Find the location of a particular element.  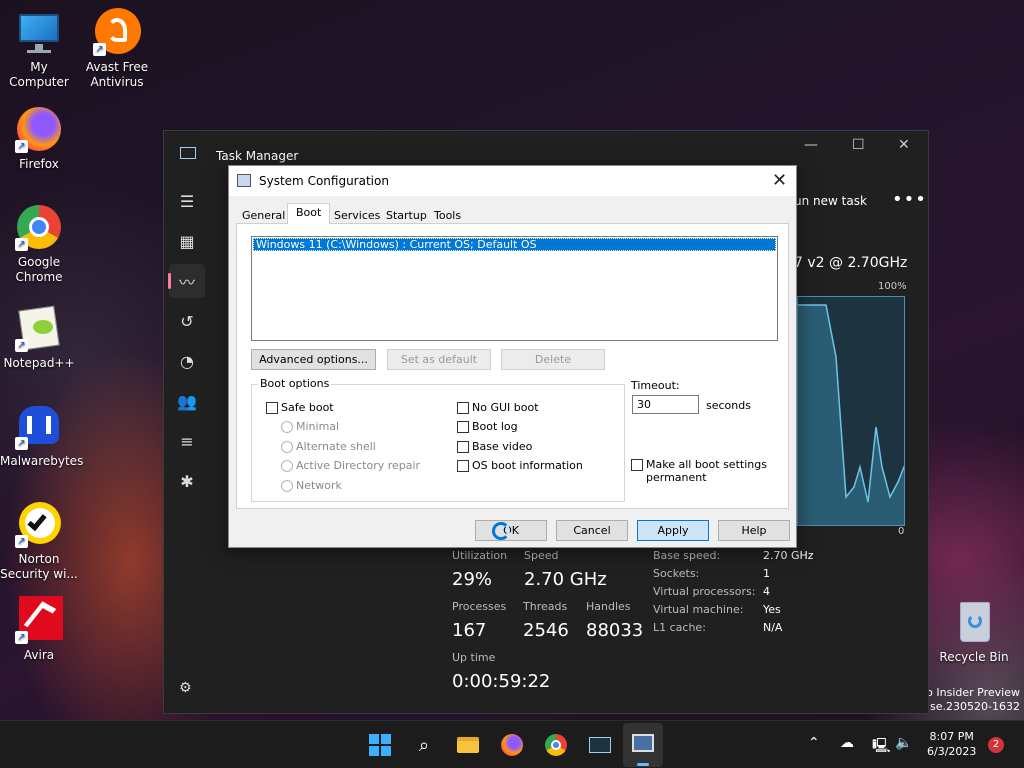

nav-processes: ▦ is located at coordinates (187, 241).